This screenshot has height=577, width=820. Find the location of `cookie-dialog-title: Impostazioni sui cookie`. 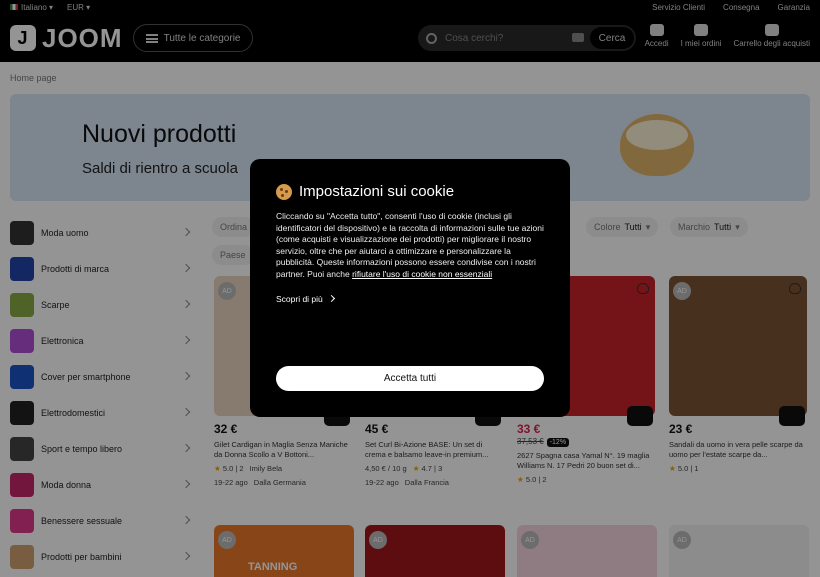

cookie-dialog-title: Impostazioni sui cookie is located at coordinates (410, 191).